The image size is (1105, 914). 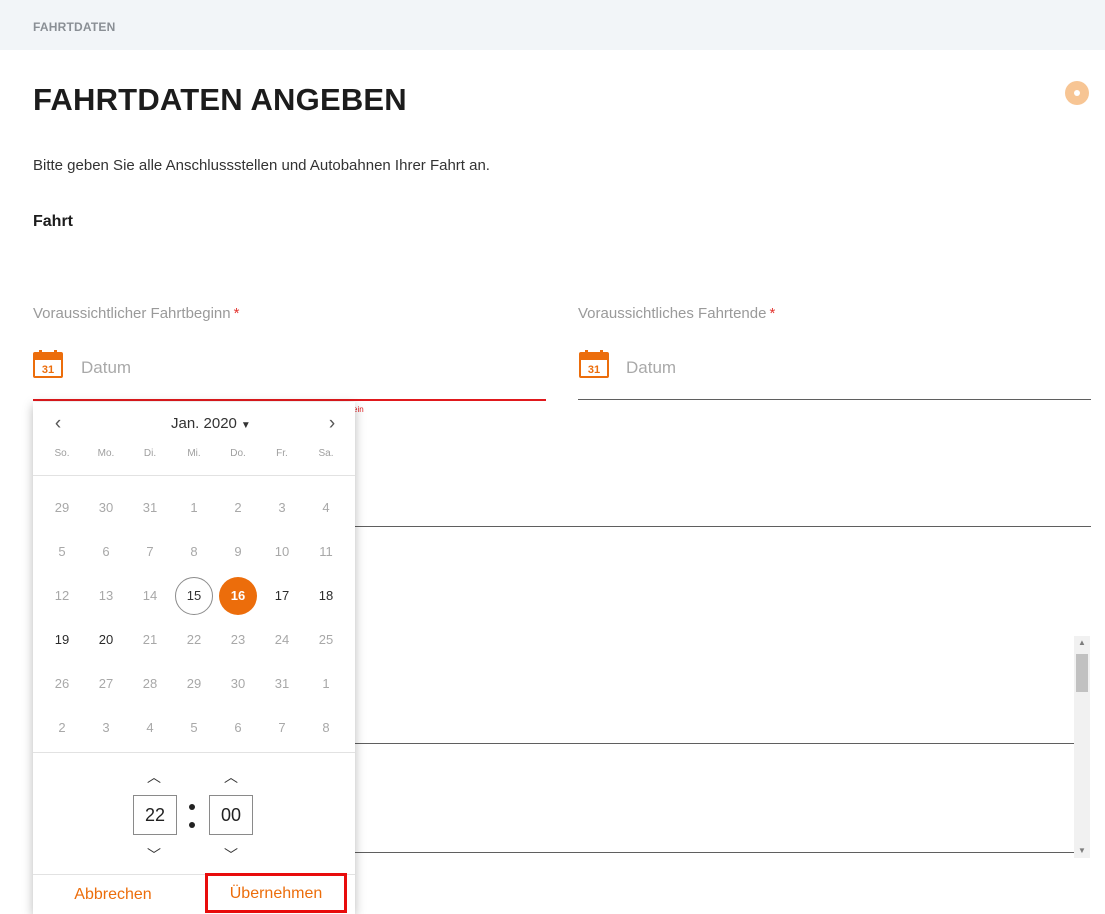 I want to click on calendar-day-number: 29, so click(x=194, y=683).